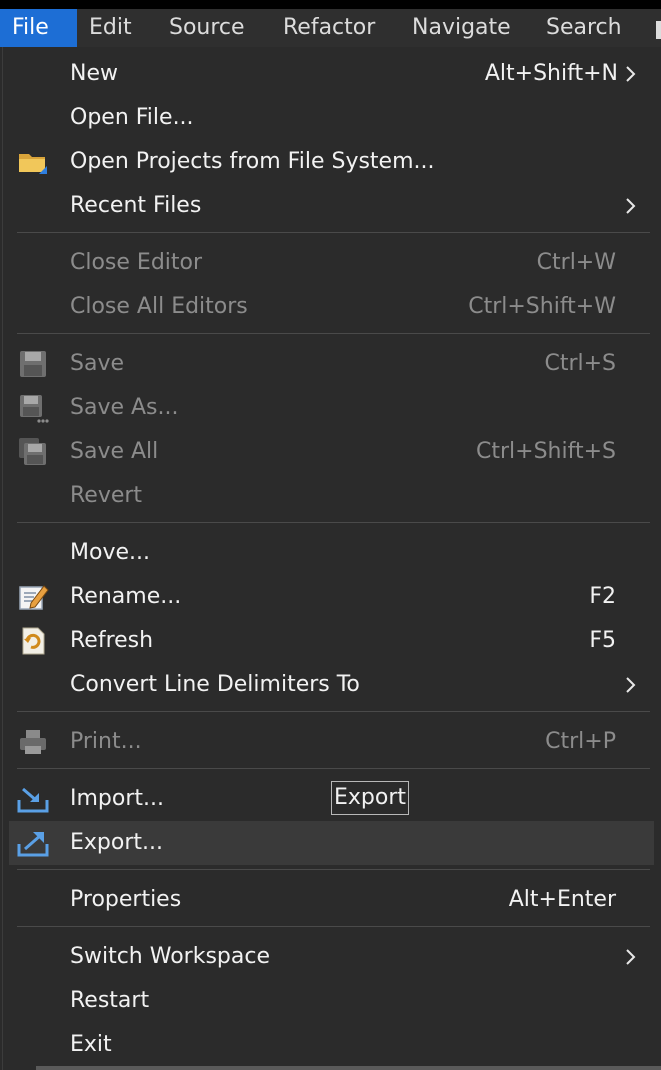  Describe the element at coordinates (551, 73) in the screenshot. I see `menu-item-shortcut: Alt+Shift+N` at that location.